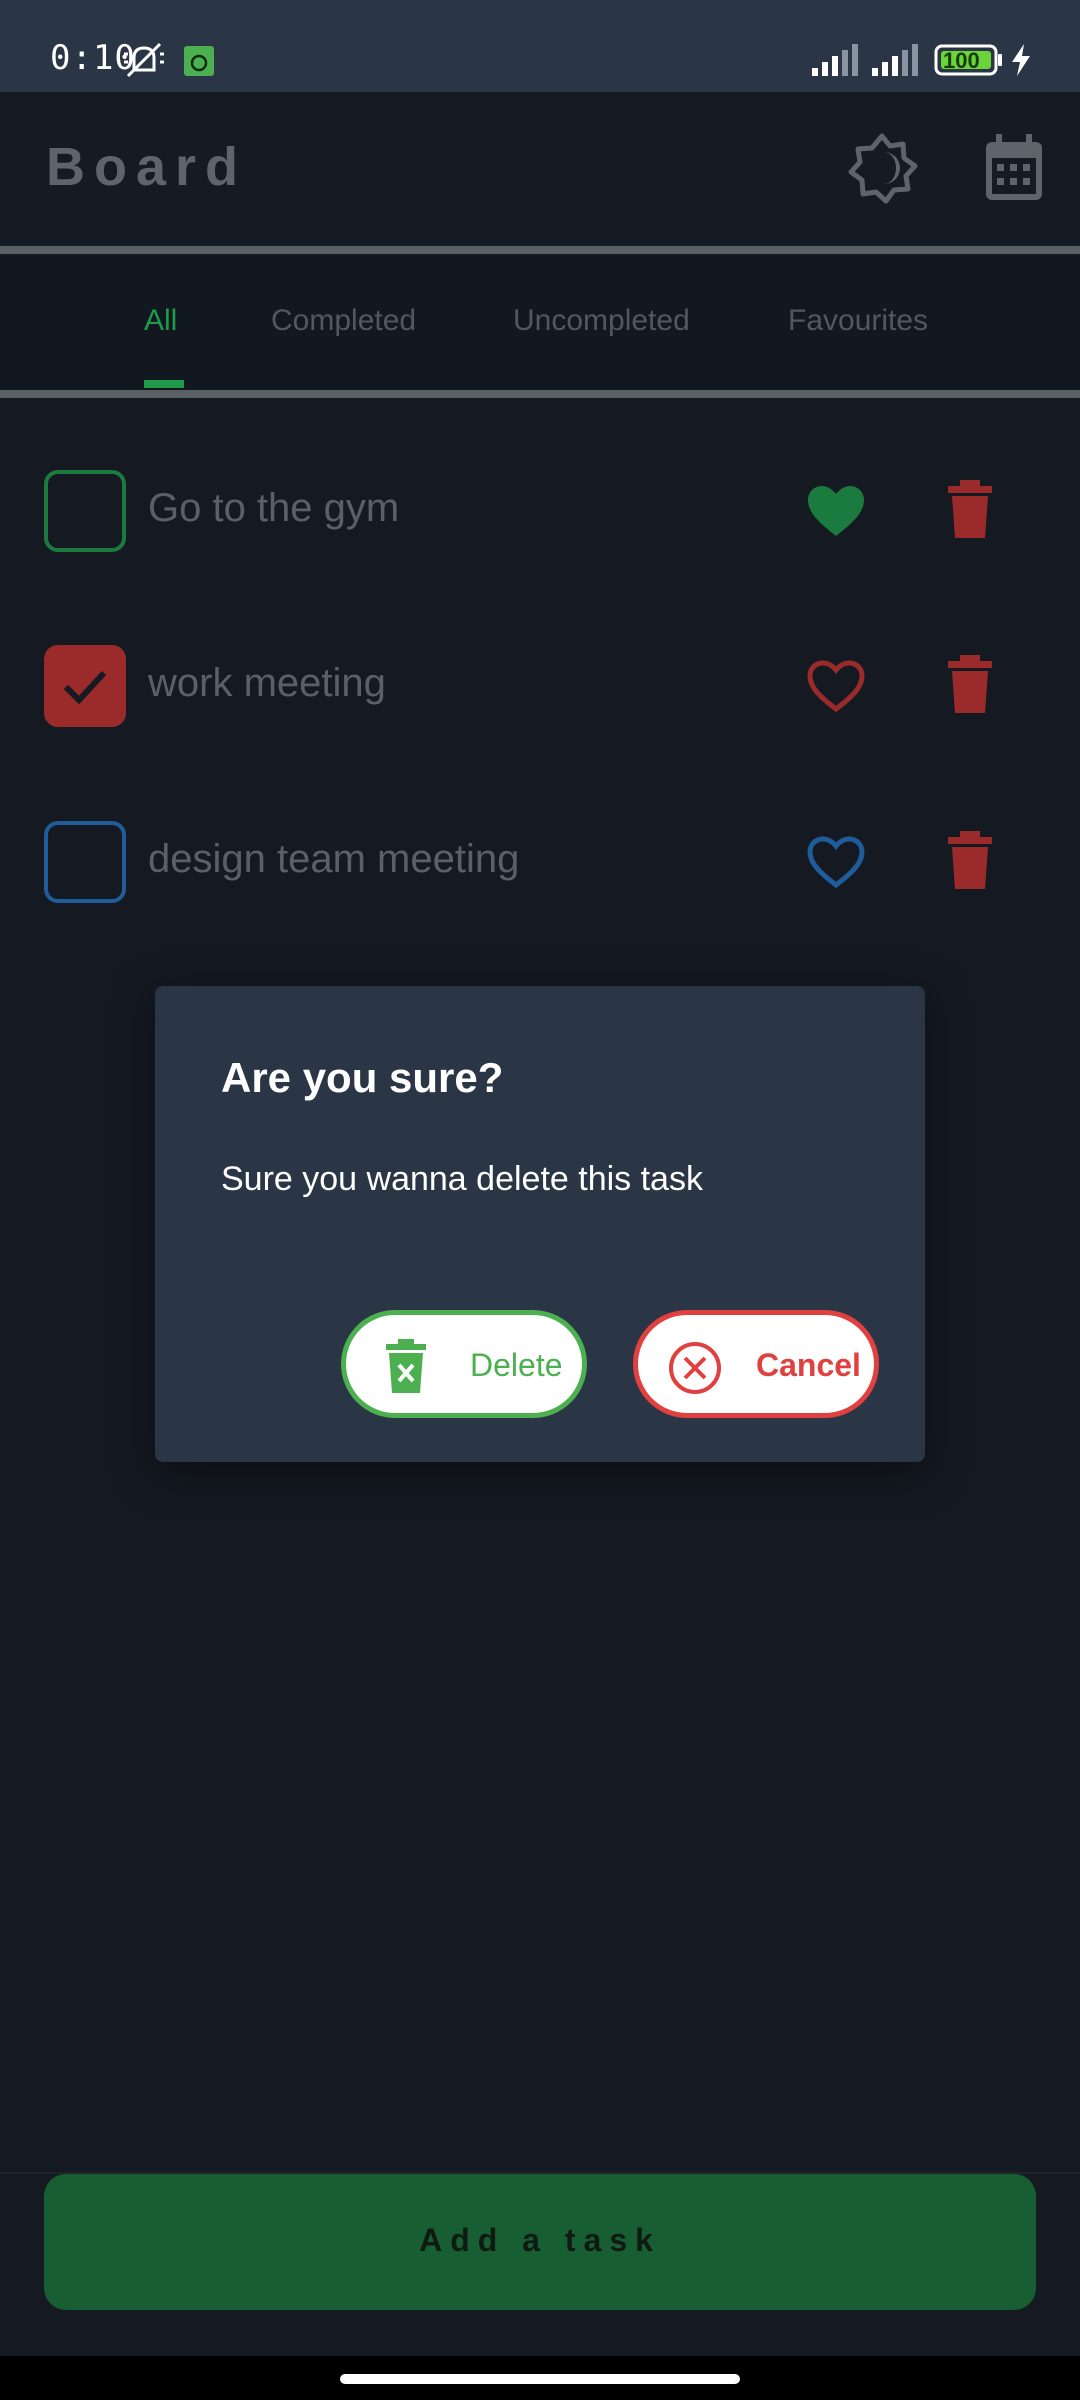  What do you see at coordinates (406, 1366) in the screenshot?
I see `delete-icon` at bounding box center [406, 1366].